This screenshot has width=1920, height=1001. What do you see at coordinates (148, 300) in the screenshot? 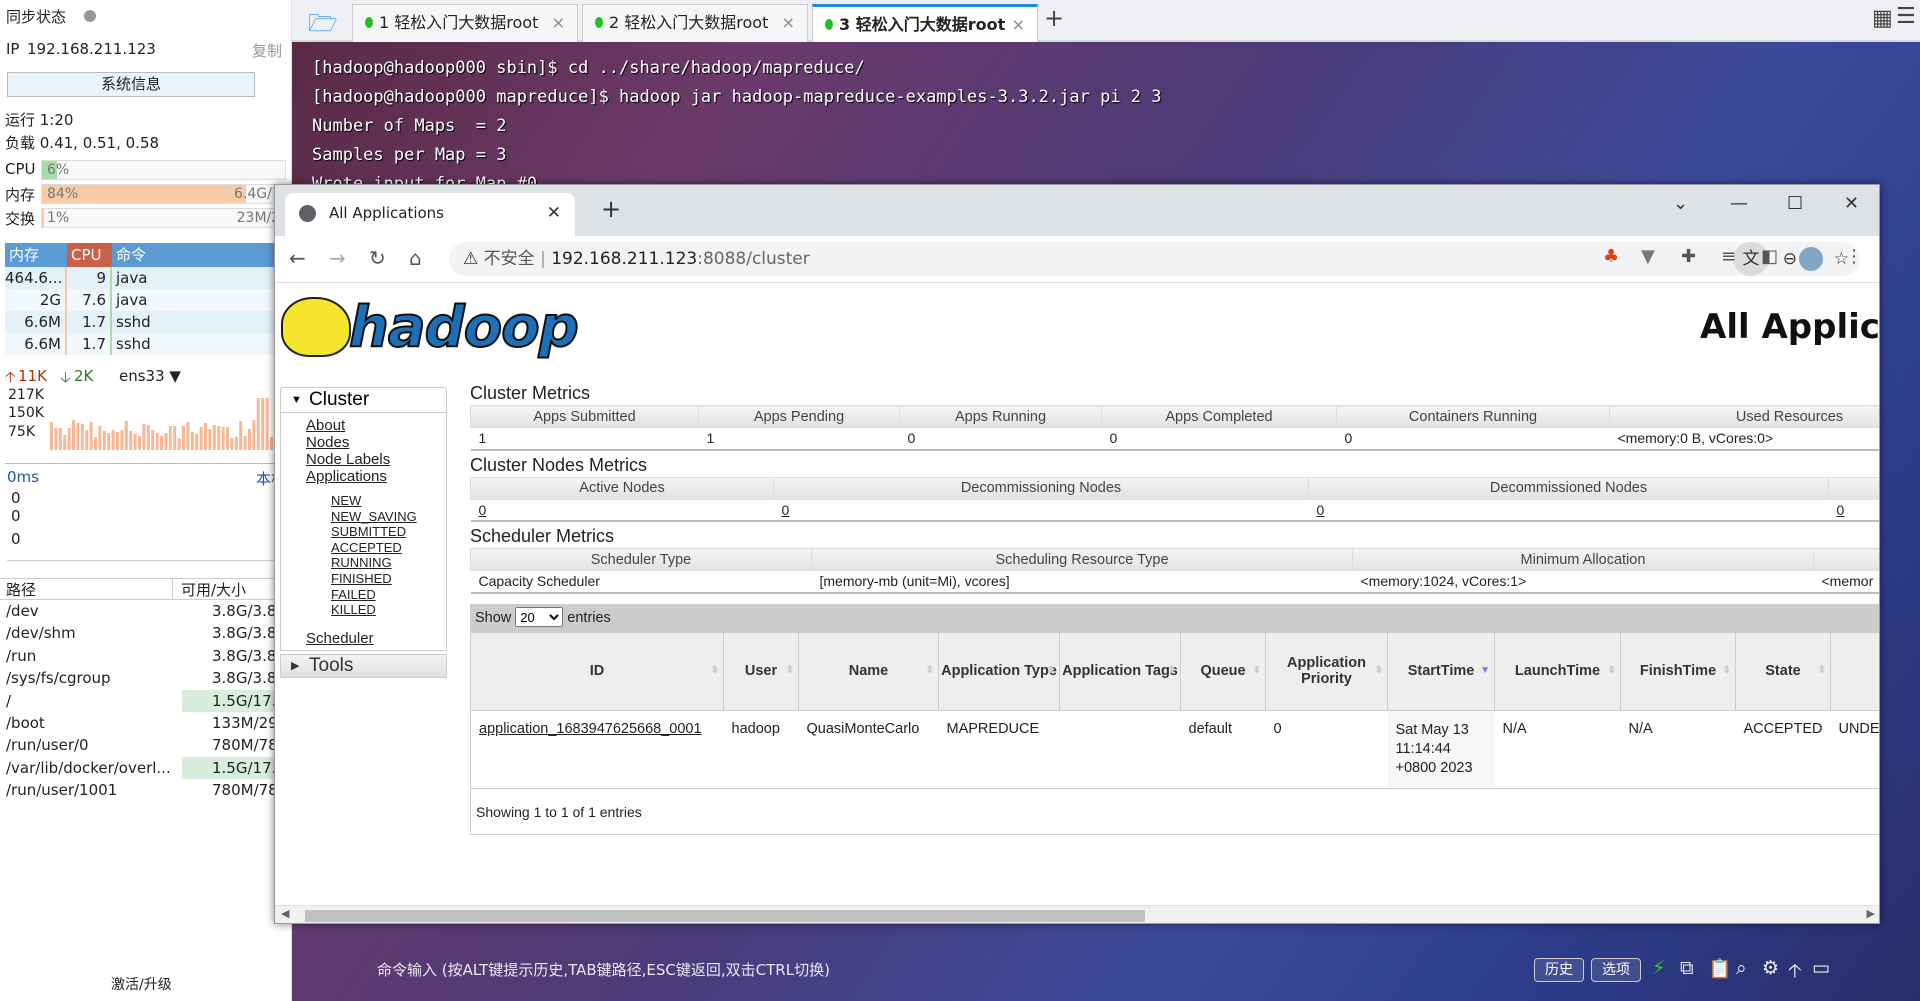
I see `process-row: 2G 7.6 java` at bounding box center [148, 300].